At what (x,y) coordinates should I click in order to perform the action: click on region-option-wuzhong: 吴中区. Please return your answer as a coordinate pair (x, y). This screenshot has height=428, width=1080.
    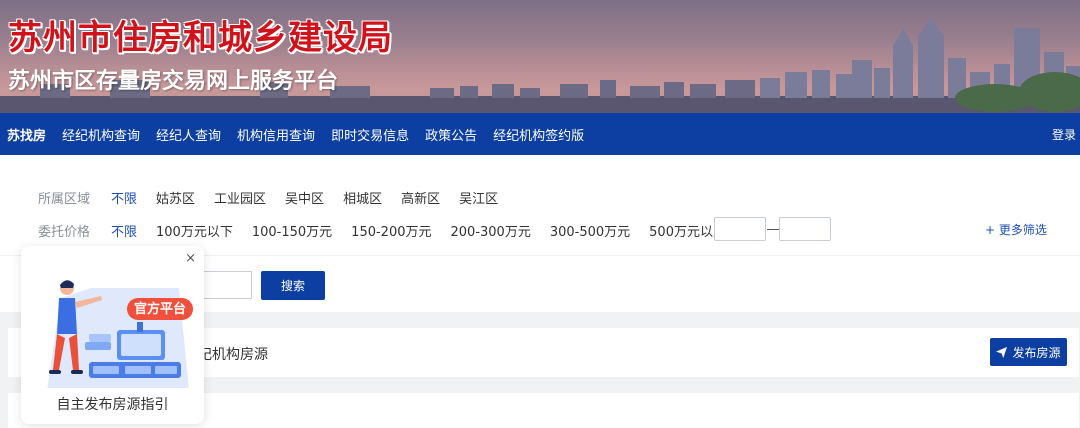
    Looking at the image, I should click on (304, 197).